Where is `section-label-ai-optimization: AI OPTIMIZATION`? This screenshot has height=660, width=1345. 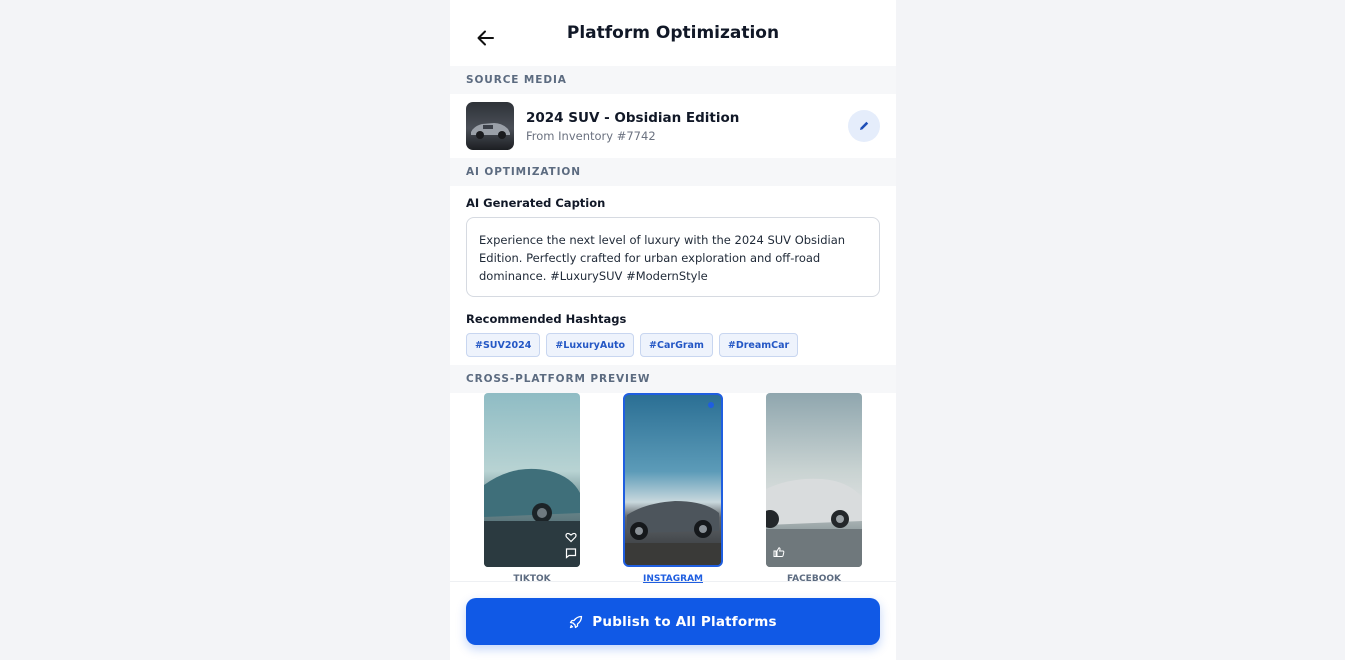
section-label-ai-optimization: AI OPTIMIZATION is located at coordinates (673, 172).